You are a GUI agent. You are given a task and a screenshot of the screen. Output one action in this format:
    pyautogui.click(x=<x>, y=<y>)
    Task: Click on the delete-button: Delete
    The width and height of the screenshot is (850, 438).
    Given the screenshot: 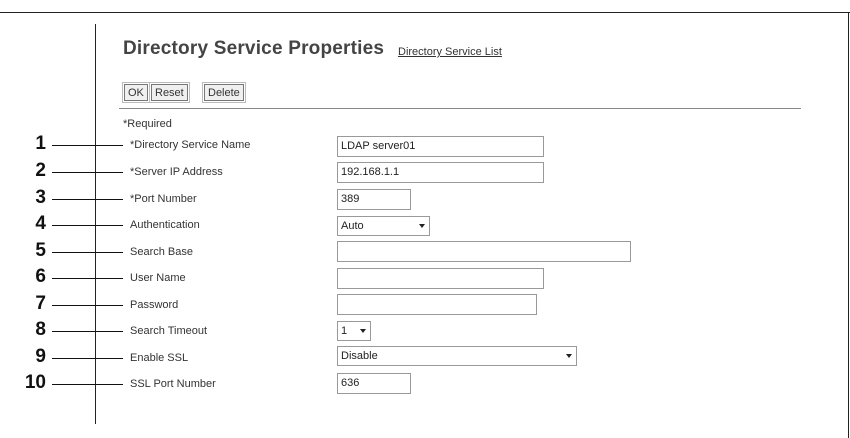 What is the action you would take?
    pyautogui.click(x=224, y=92)
    